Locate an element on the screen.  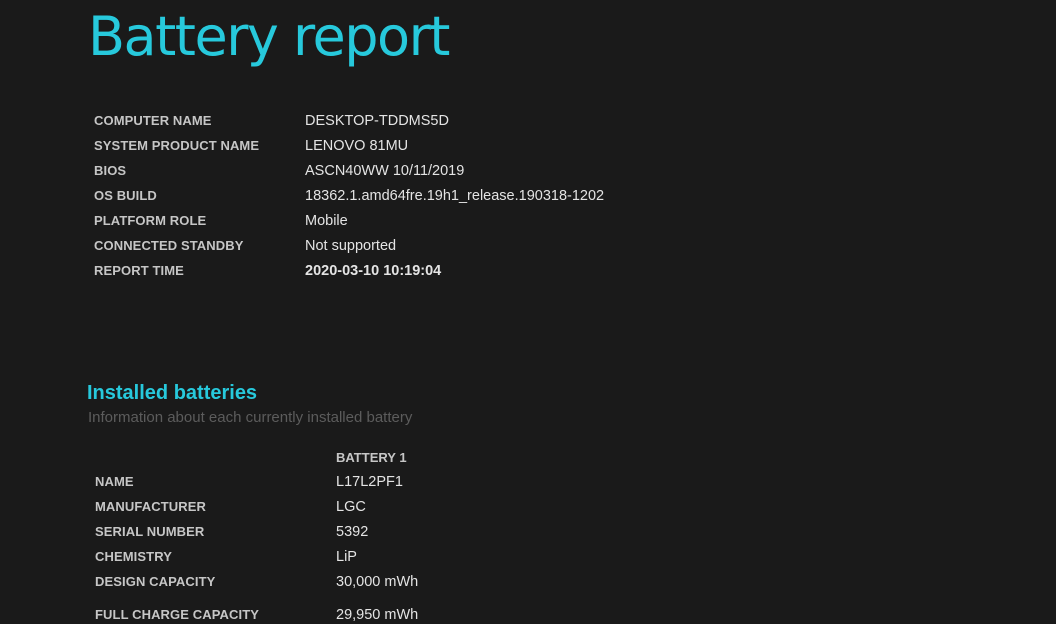
info-row-bios: BIOS ASCN40WW 10/11/2019 is located at coordinates (349, 170).